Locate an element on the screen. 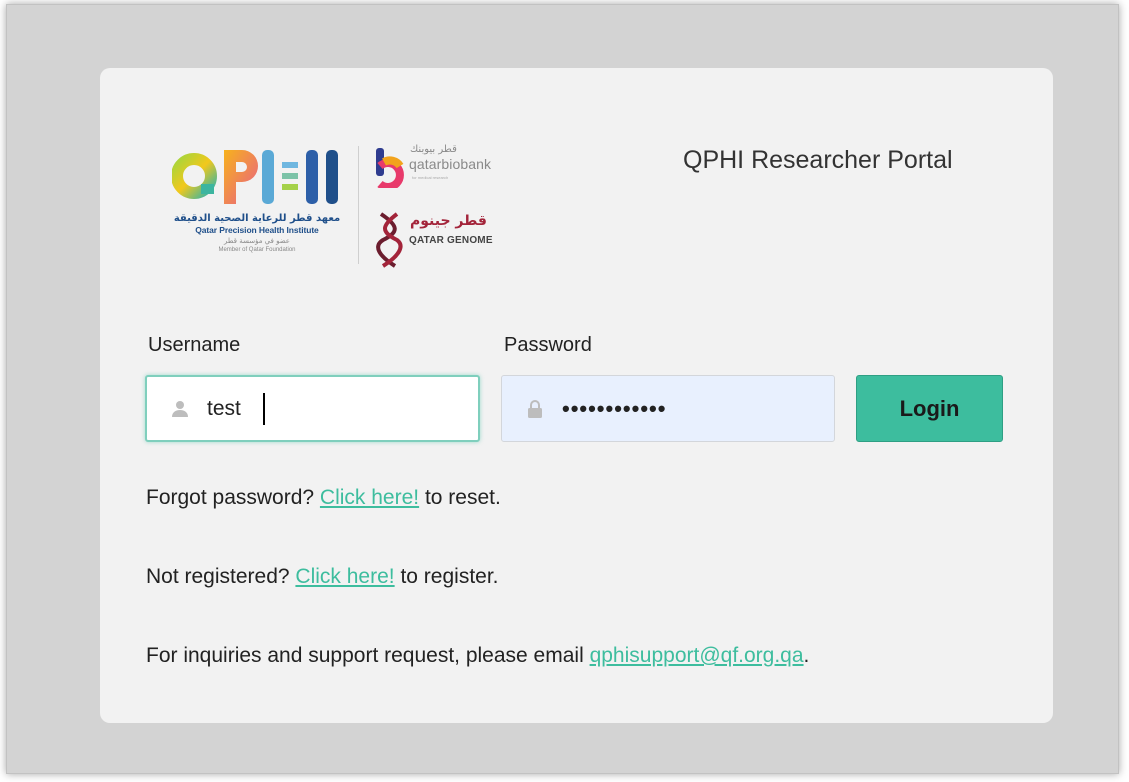 This screenshot has width=1129, height=782. genome-english-name: QATAR GENOME is located at coordinates (451, 240).